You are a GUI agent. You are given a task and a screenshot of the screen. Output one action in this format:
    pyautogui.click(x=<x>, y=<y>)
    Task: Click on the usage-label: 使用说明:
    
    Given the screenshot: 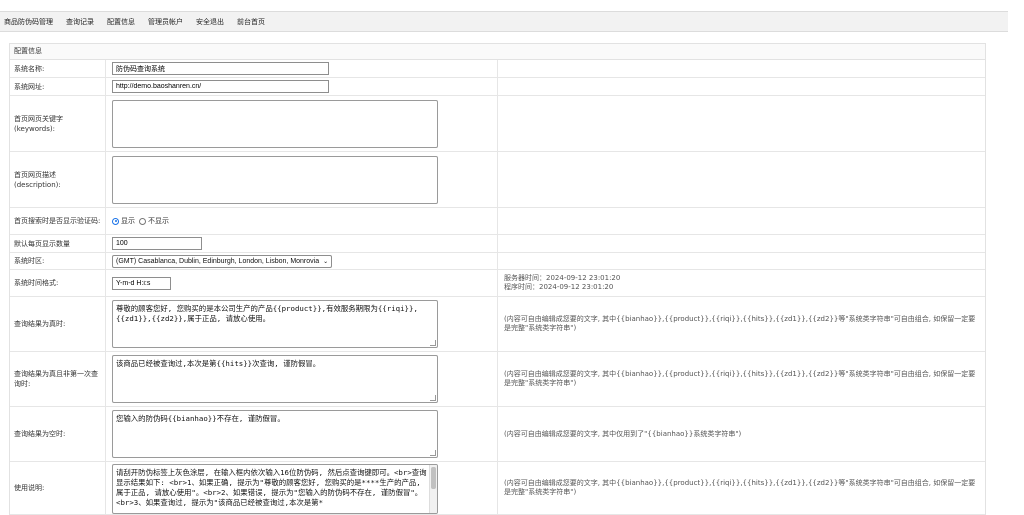 What is the action you would take?
    pyautogui.click(x=29, y=488)
    